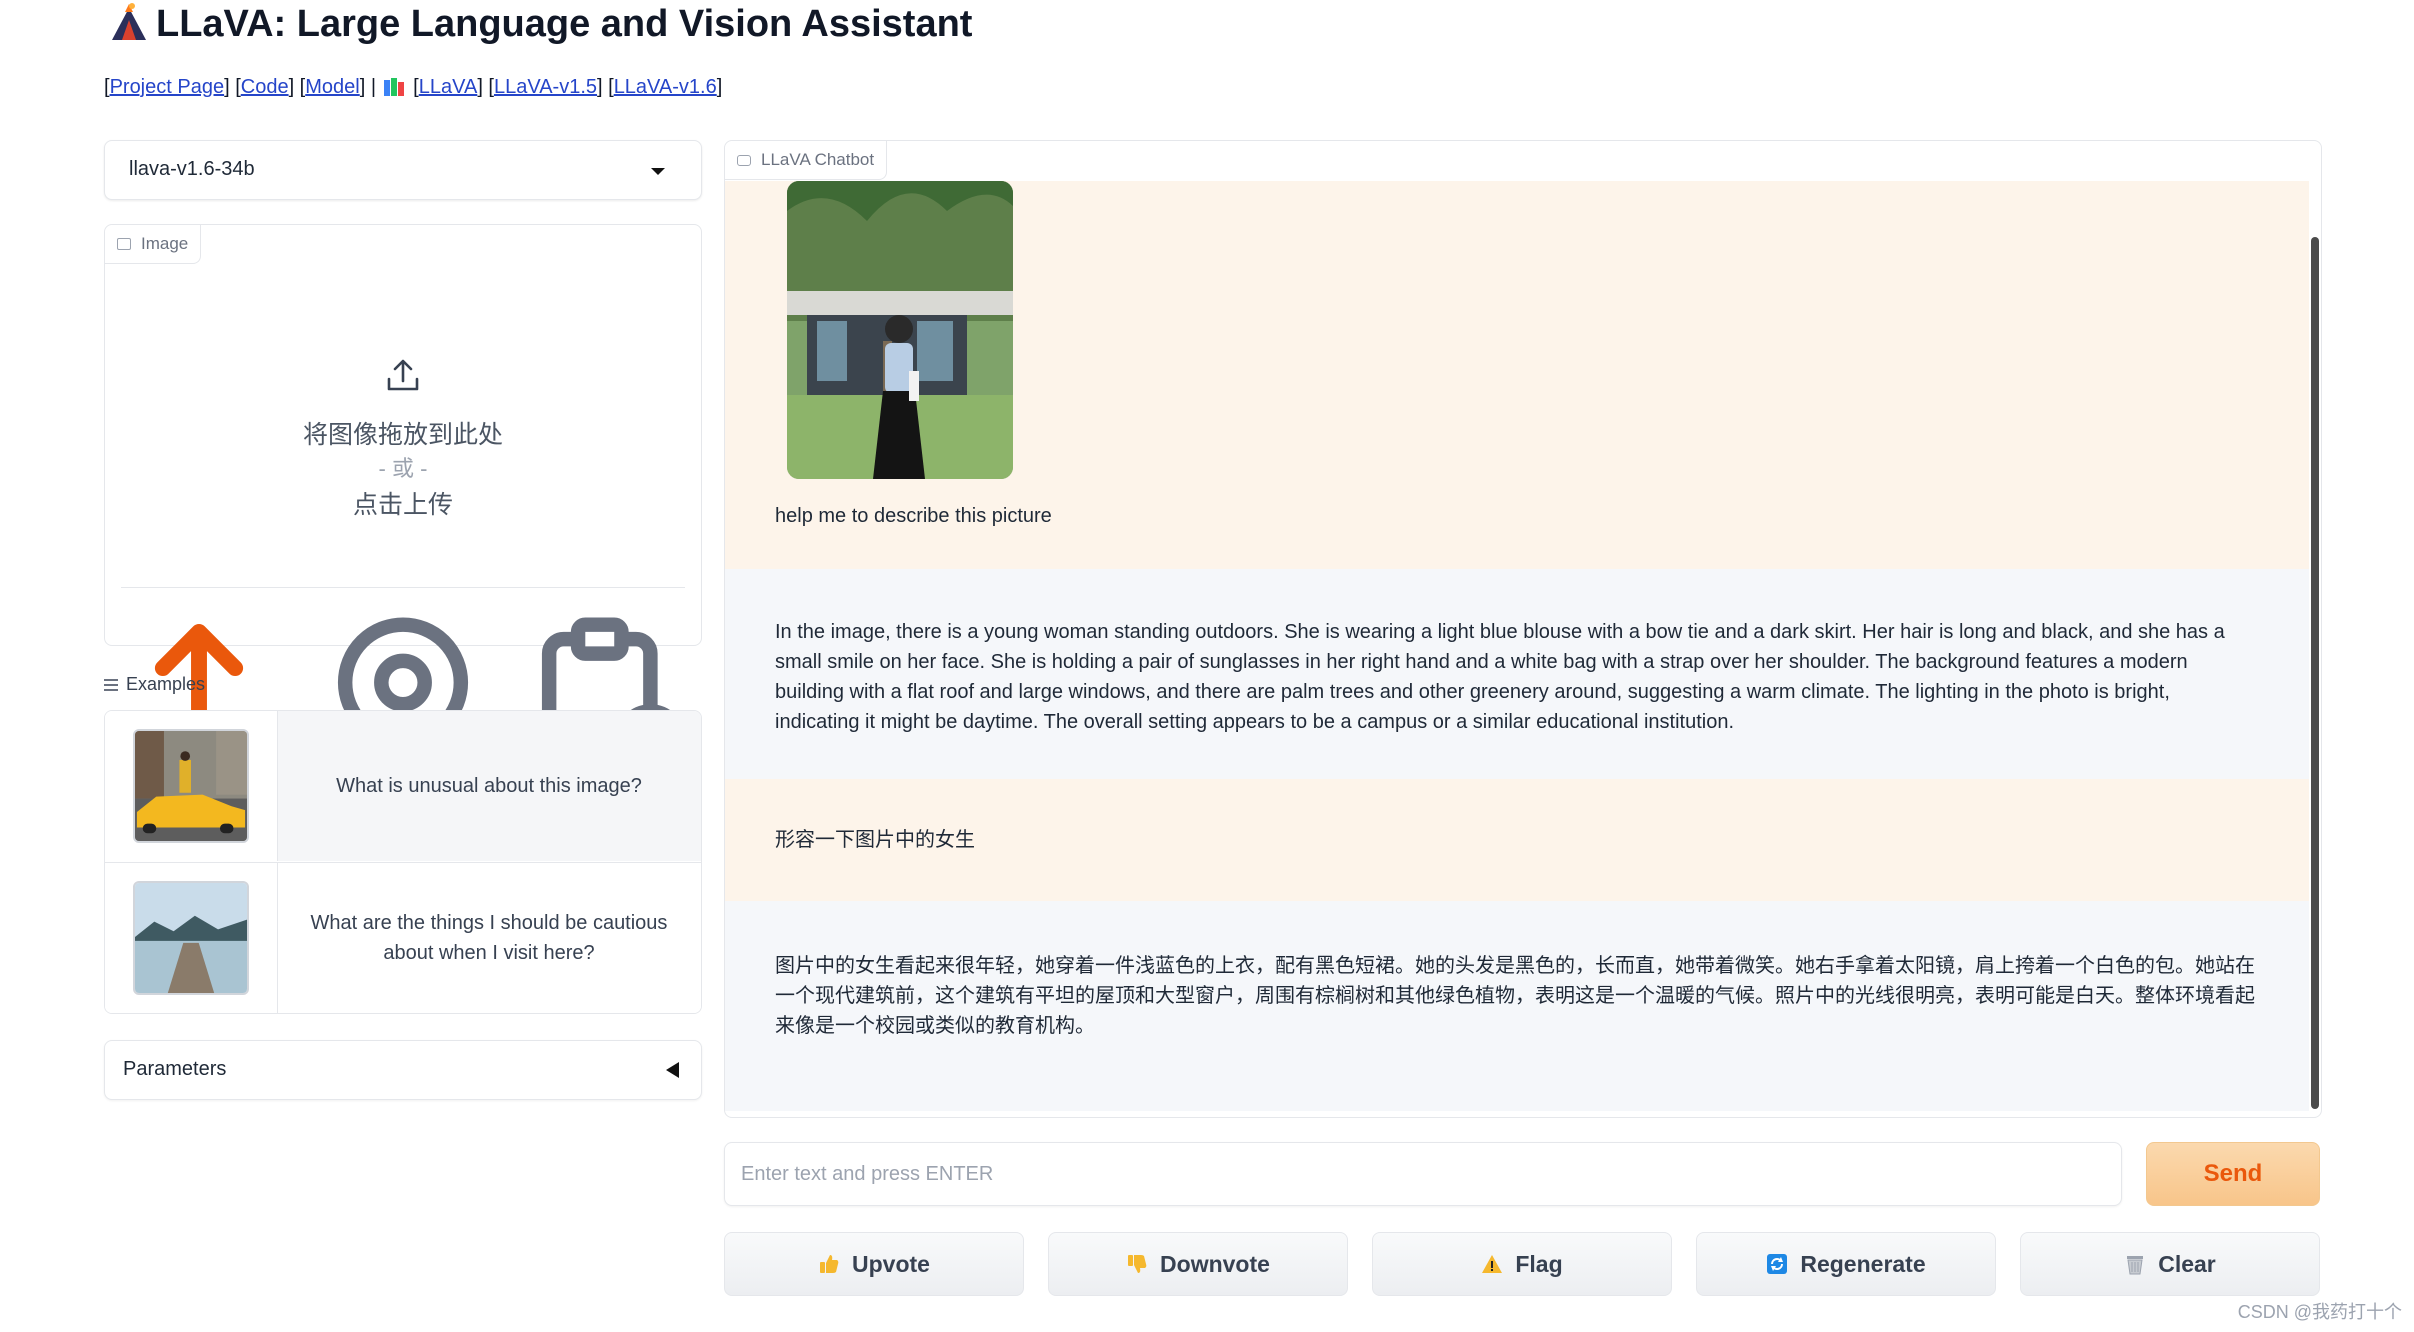 Image resolution: width=2414 pixels, height=1332 pixels. Describe the element at coordinates (403, 375) in the screenshot. I see `upload-icon` at that location.